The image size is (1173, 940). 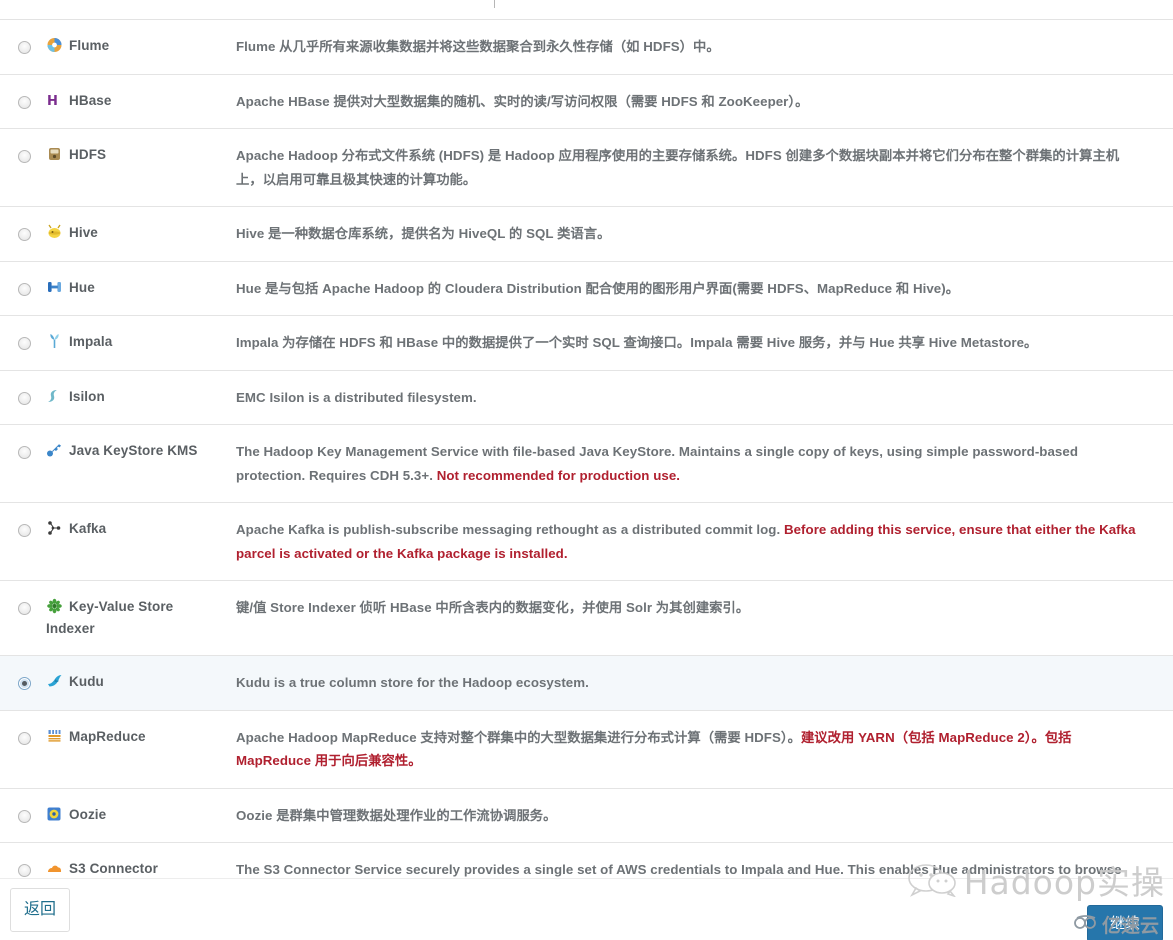 What do you see at coordinates (107, 736) in the screenshot?
I see `service-label-text: MapReduce` at bounding box center [107, 736].